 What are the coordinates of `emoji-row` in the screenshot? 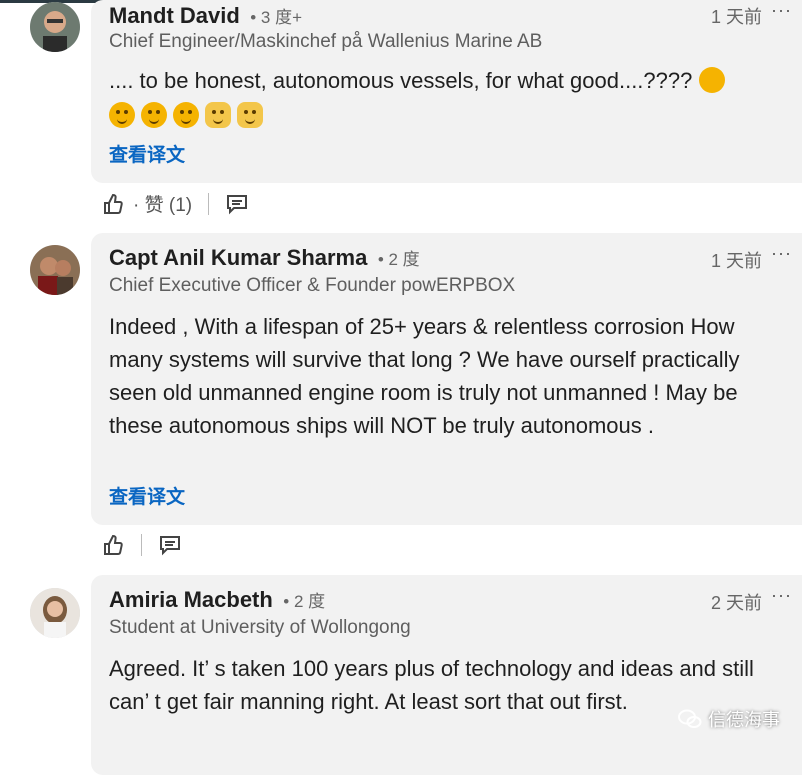 It's located at (186, 115).